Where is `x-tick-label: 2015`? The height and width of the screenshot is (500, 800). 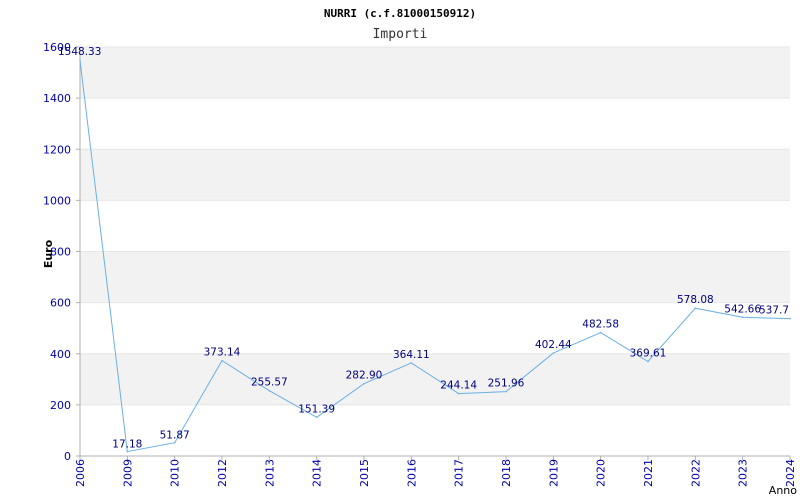
x-tick-label: 2015 is located at coordinates (364, 473).